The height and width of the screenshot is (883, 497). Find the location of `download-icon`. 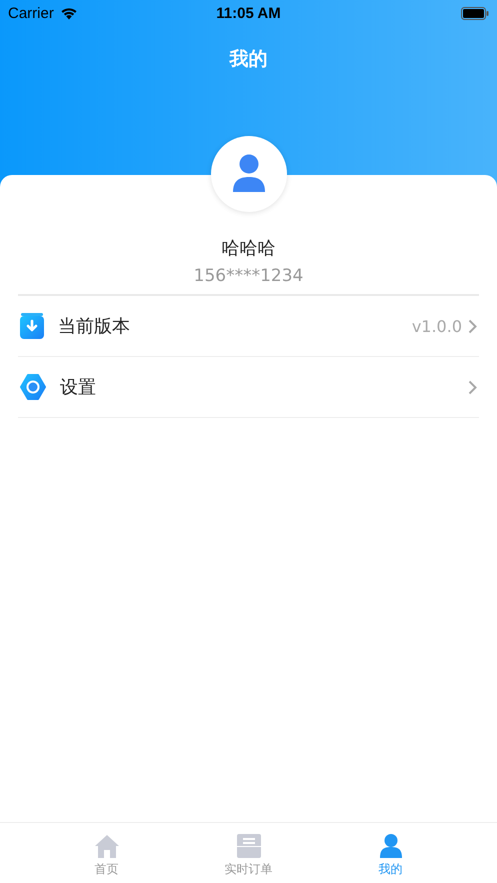

download-icon is located at coordinates (32, 326).